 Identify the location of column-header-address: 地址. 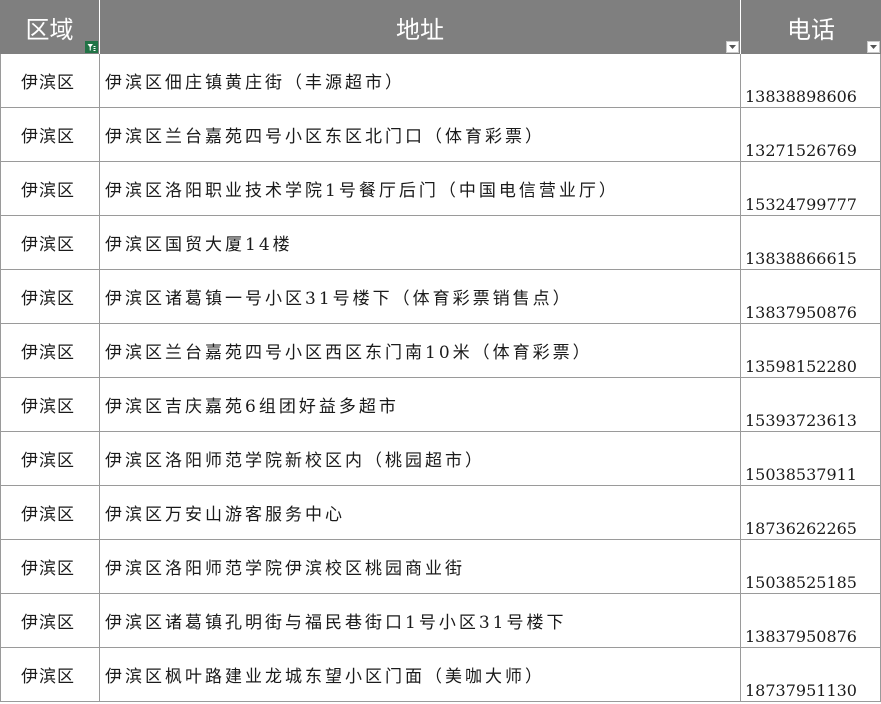
(420, 27).